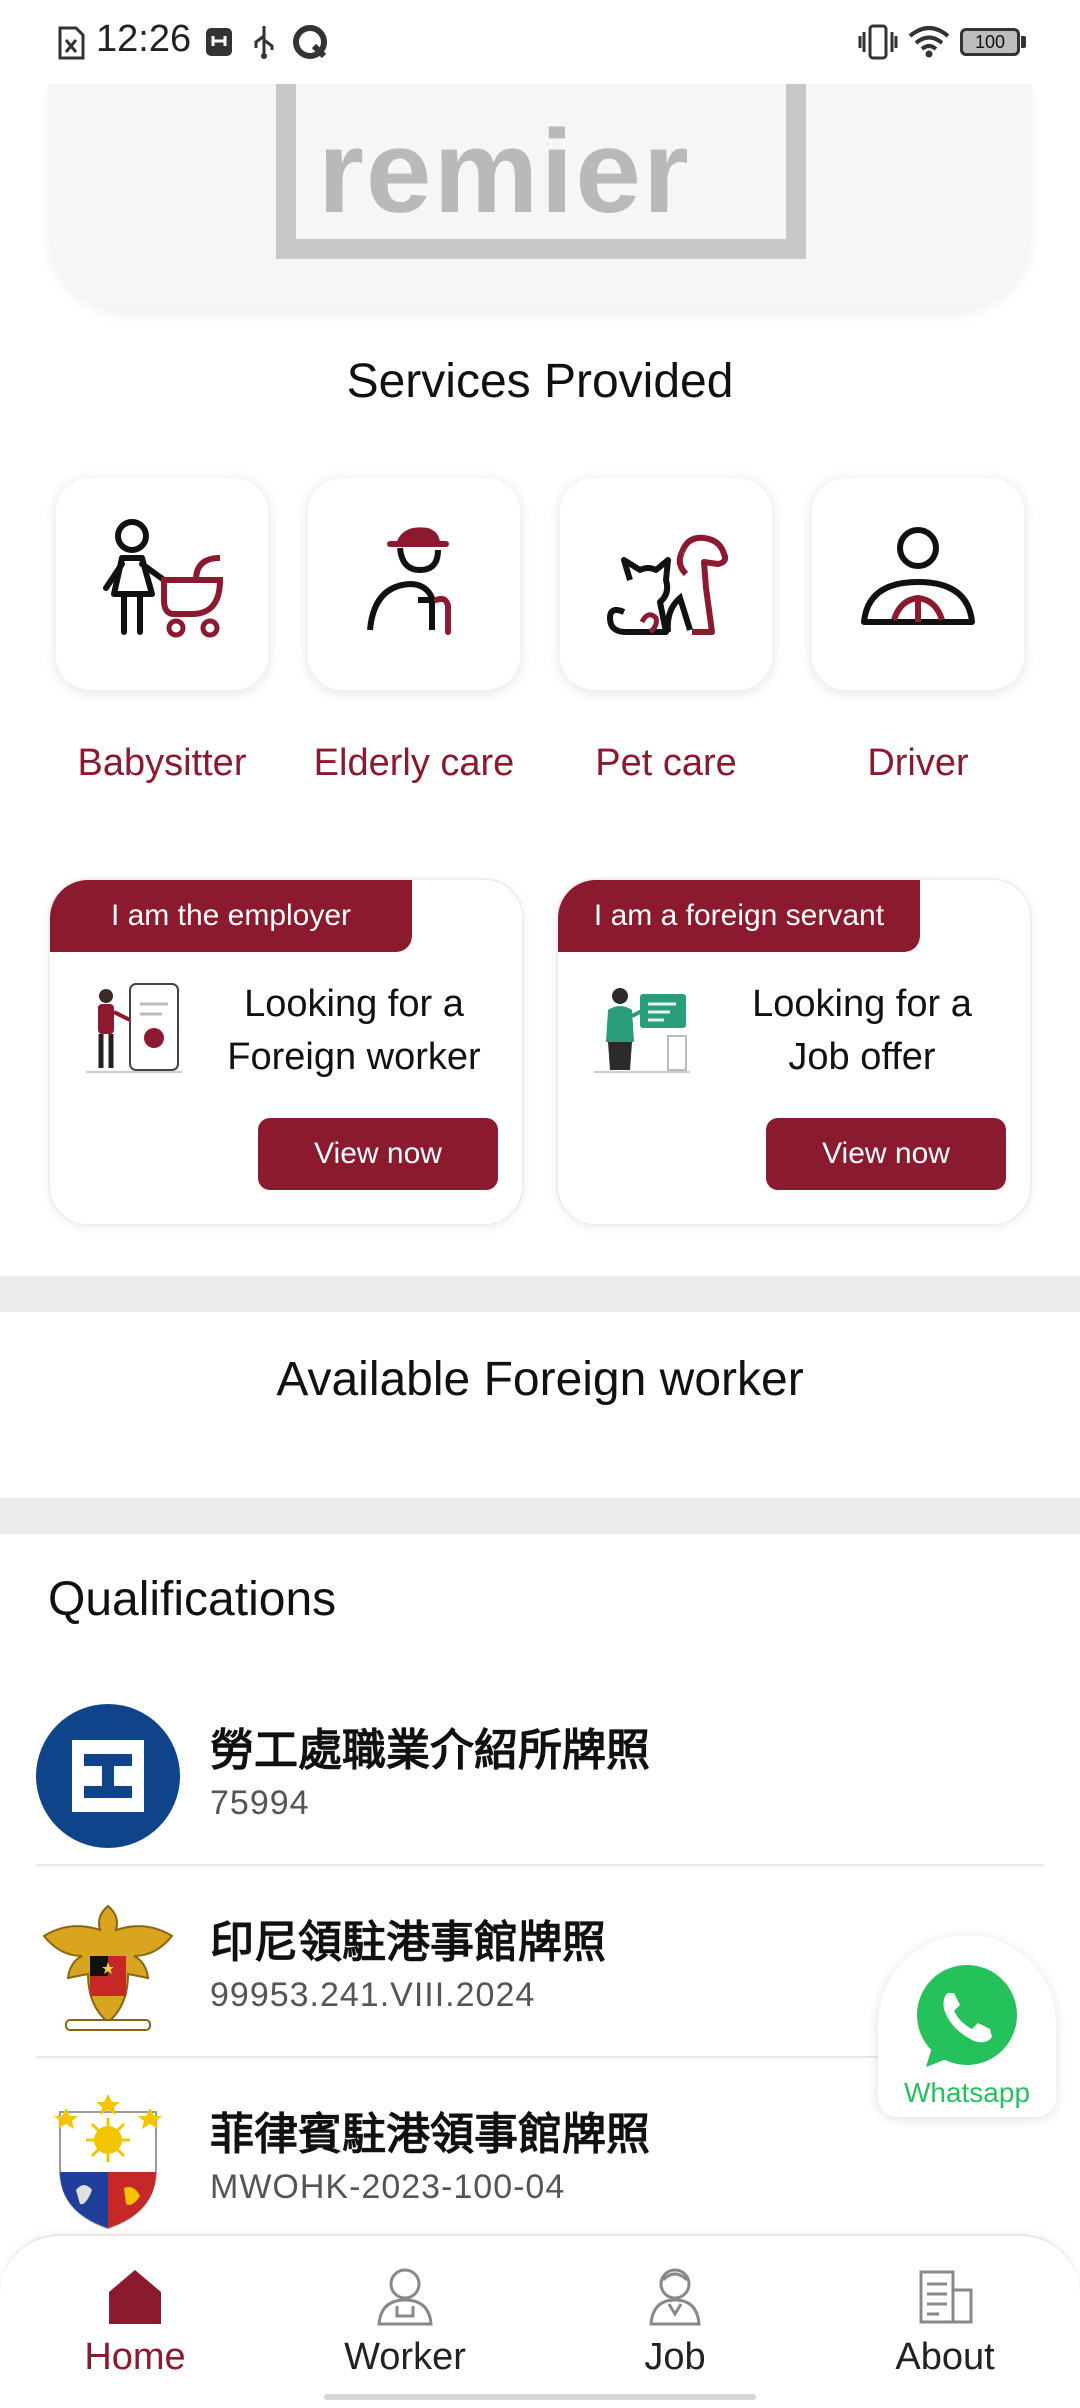 The width and height of the screenshot is (1080, 2408). What do you see at coordinates (405, 2297) in the screenshot?
I see `worker-icon` at bounding box center [405, 2297].